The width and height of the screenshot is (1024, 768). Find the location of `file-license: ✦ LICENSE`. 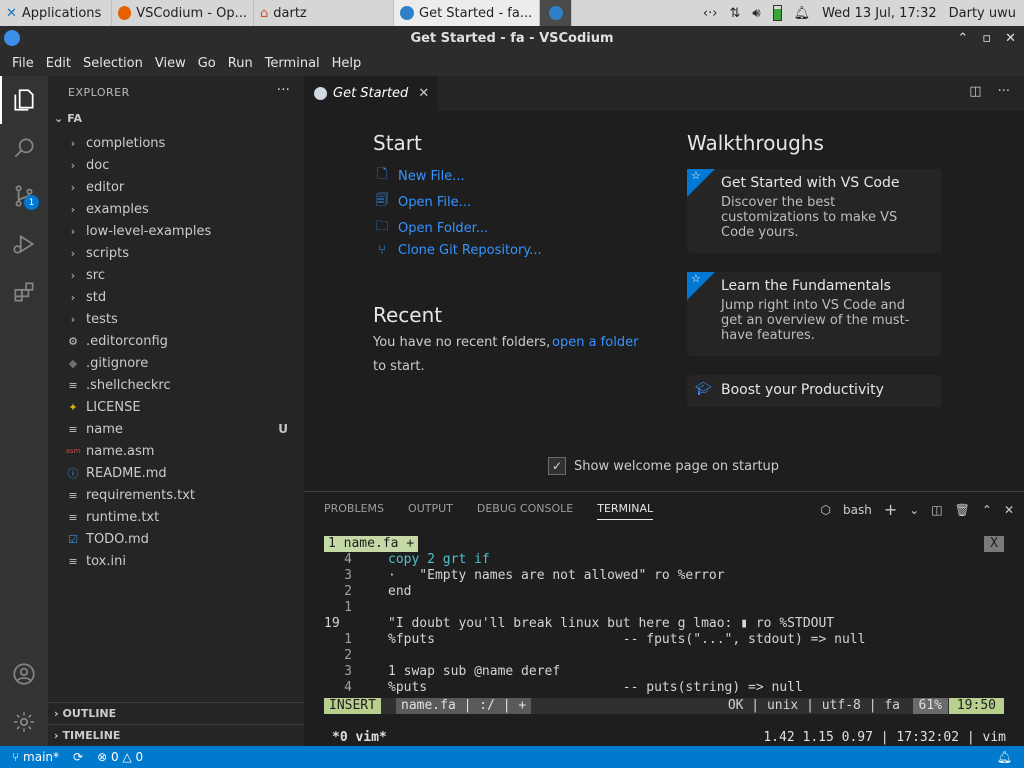

file-license: ✦ LICENSE is located at coordinates (176, 407).